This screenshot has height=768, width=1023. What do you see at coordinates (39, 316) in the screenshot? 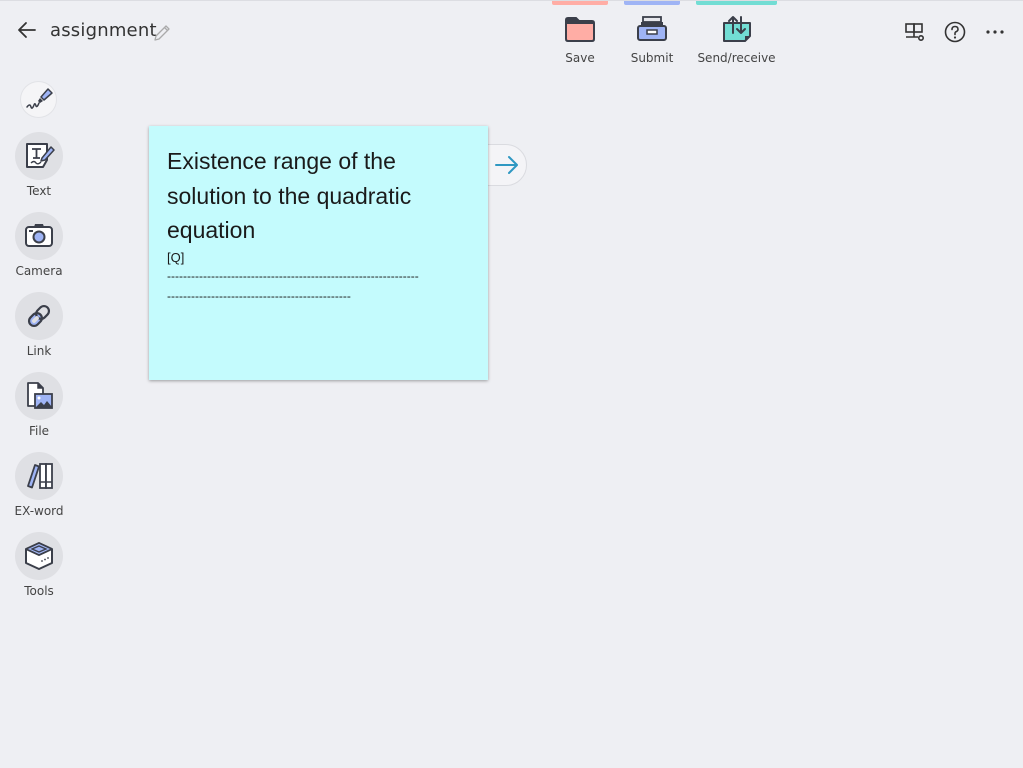
I see `link-icon` at bounding box center [39, 316].